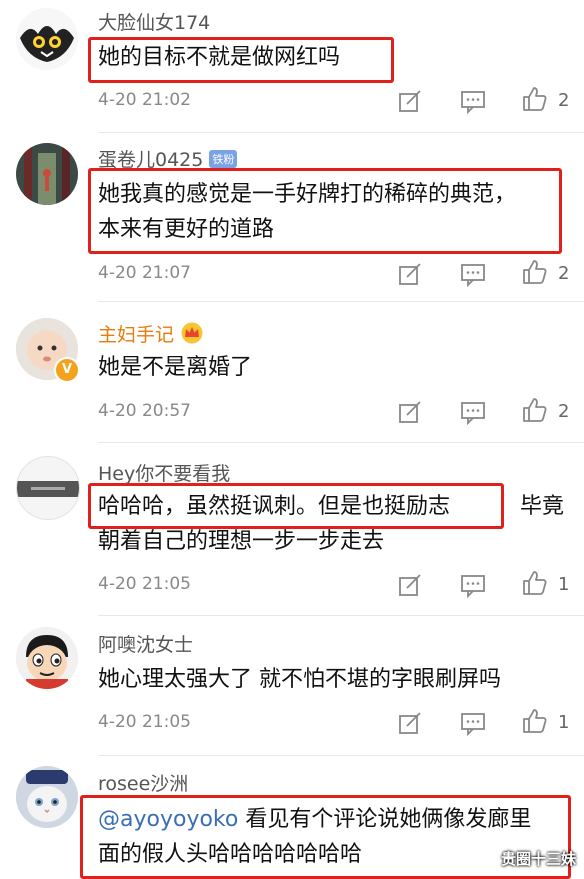 The height and width of the screenshot is (879, 584). What do you see at coordinates (144, 100) in the screenshot?
I see `timestamp: 4-20 21:02` at bounding box center [144, 100].